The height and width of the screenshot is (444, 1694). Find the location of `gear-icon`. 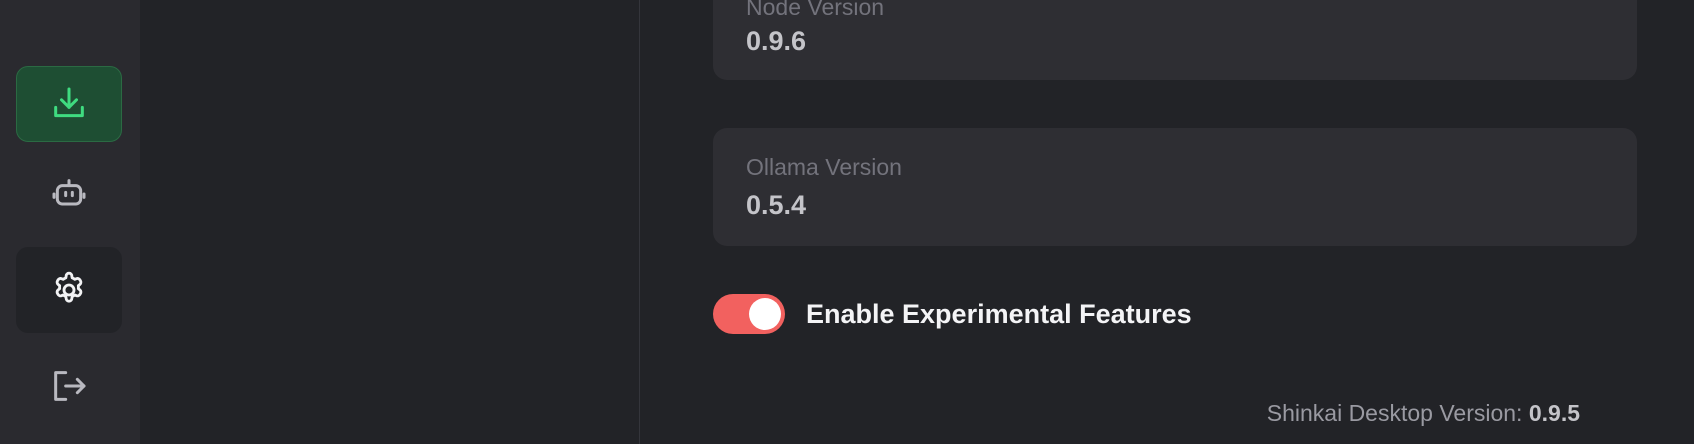

gear-icon is located at coordinates (69, 290).